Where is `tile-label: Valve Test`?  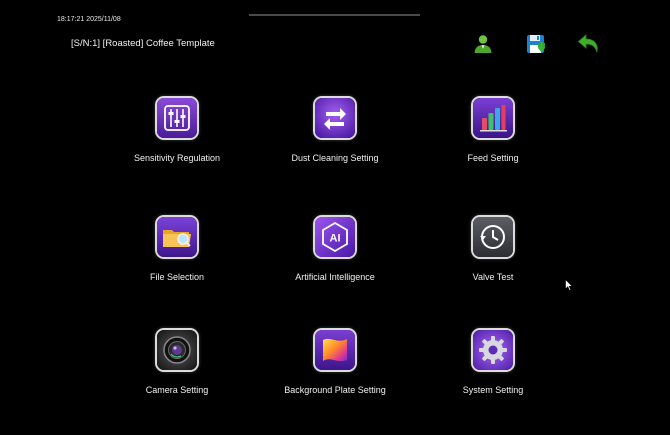 tile-label: Valve Test is located at coordinates (493, 277).